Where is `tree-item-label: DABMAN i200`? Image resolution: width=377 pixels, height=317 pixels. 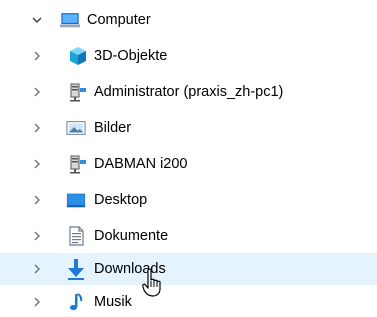 tree-item-label: DABMAN i200 is located at coordinates (141, 164).